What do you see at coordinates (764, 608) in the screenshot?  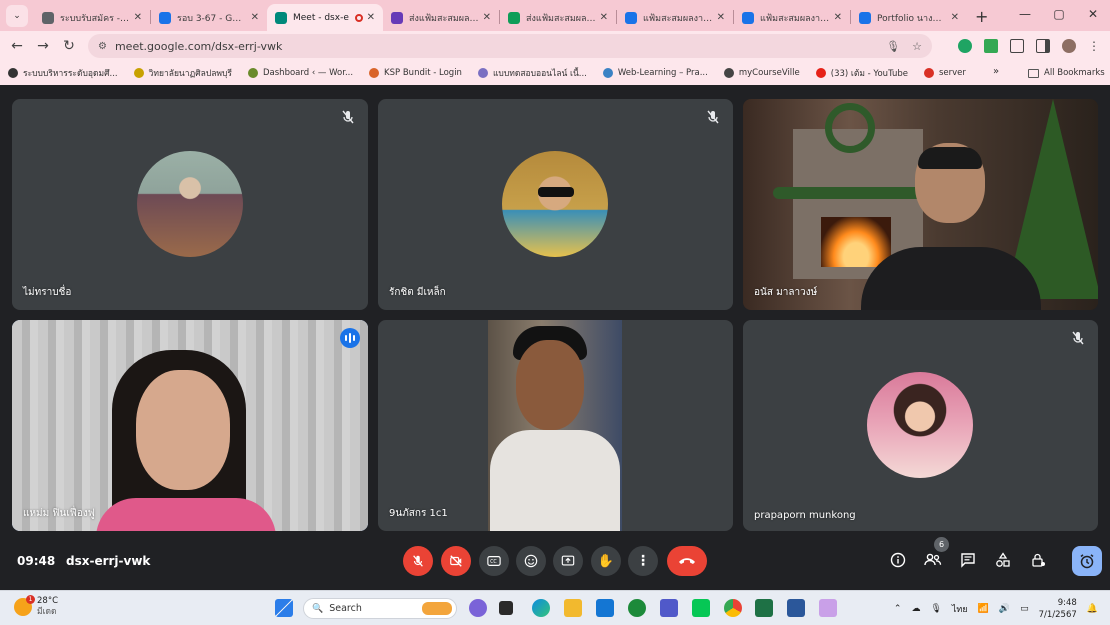 I see `excel-icon` at bounding box center [764, 608].